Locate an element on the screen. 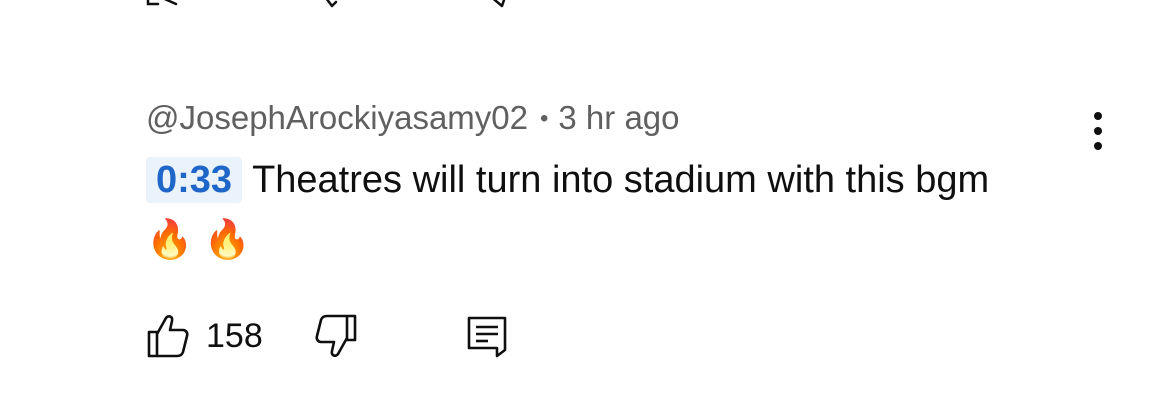 This screenshot has width=1170, height=416. like-button is located at coordinates (168, 338).